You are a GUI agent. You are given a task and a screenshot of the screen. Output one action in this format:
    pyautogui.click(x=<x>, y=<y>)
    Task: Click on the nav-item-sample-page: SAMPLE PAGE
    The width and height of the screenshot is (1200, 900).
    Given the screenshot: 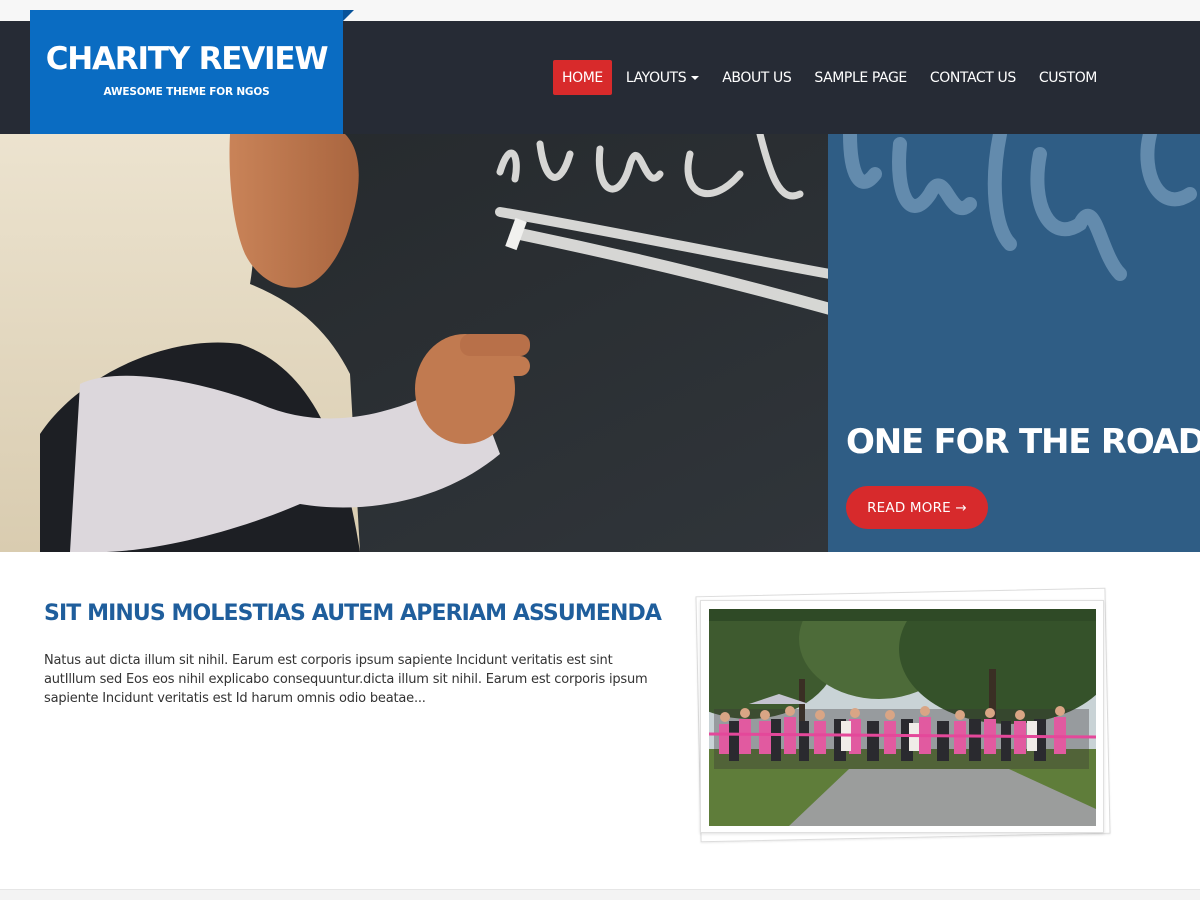 What is the action you would take?
    pyautogui.click(x=860, y=77)
    